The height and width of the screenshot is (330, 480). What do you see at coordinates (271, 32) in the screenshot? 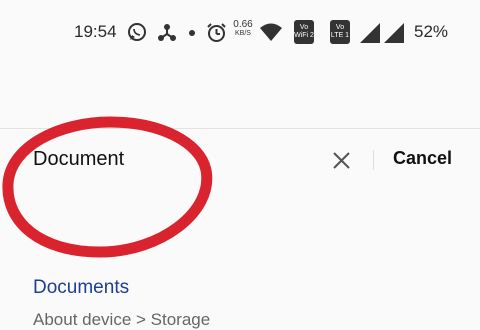
I see `wifi-icon` at bounding box center [271, 32].